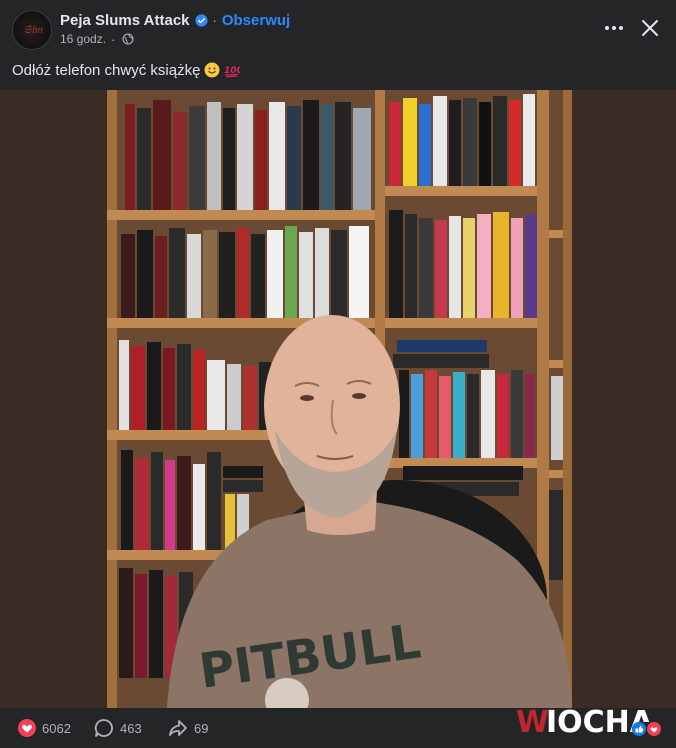 Image resolution: width=676 pixels, height=748 pixels. Describe the element at coordinates (103, 728) in the screenshot. I see `comment-icon` at that location.